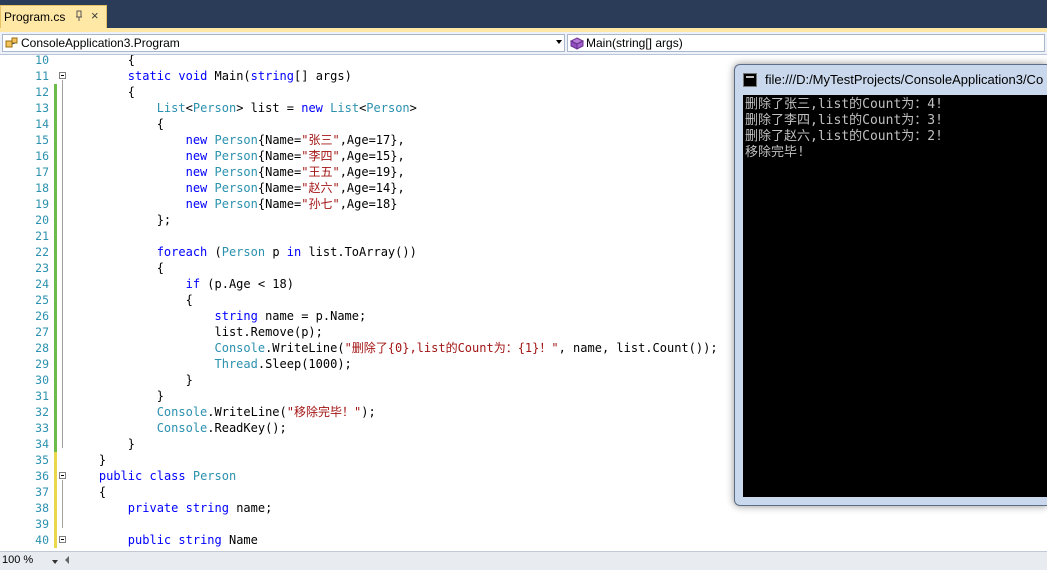 The width and height of the screenshot is (1047, 570). Describe the element at coordinates (269, 108) in the screenshot. I see `code-token: > list =` at that location.